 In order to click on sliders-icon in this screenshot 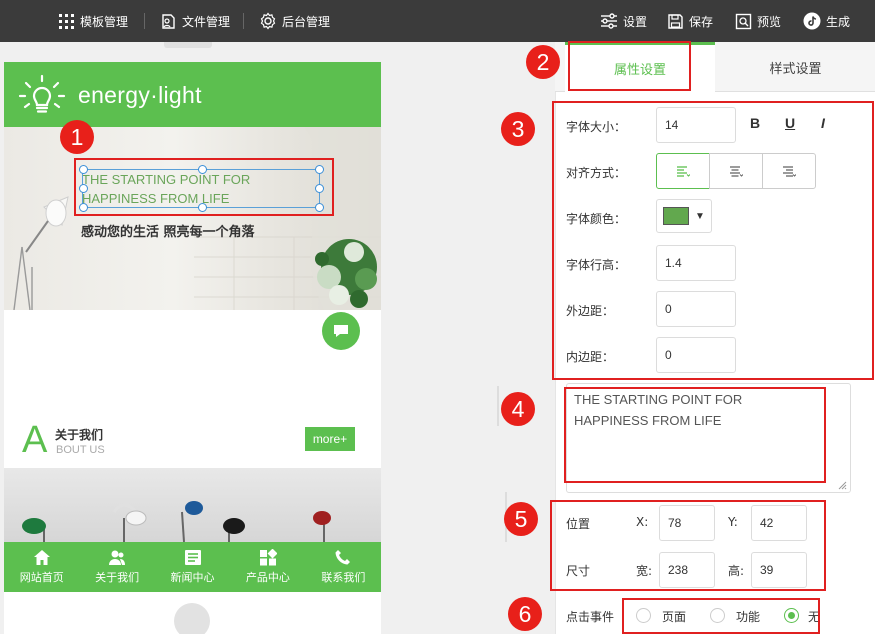, I will do `click(609, 21)`.